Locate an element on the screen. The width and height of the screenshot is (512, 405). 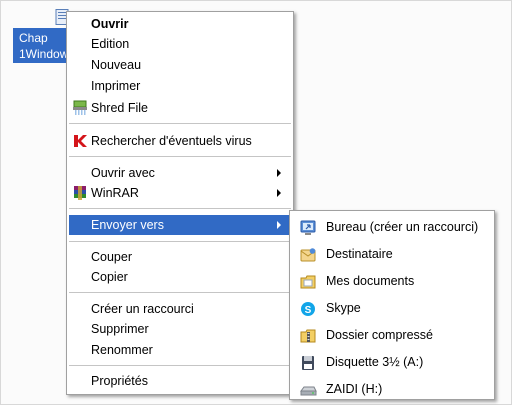
send-to-skype: S Skype is located at coordinates (392, 308).